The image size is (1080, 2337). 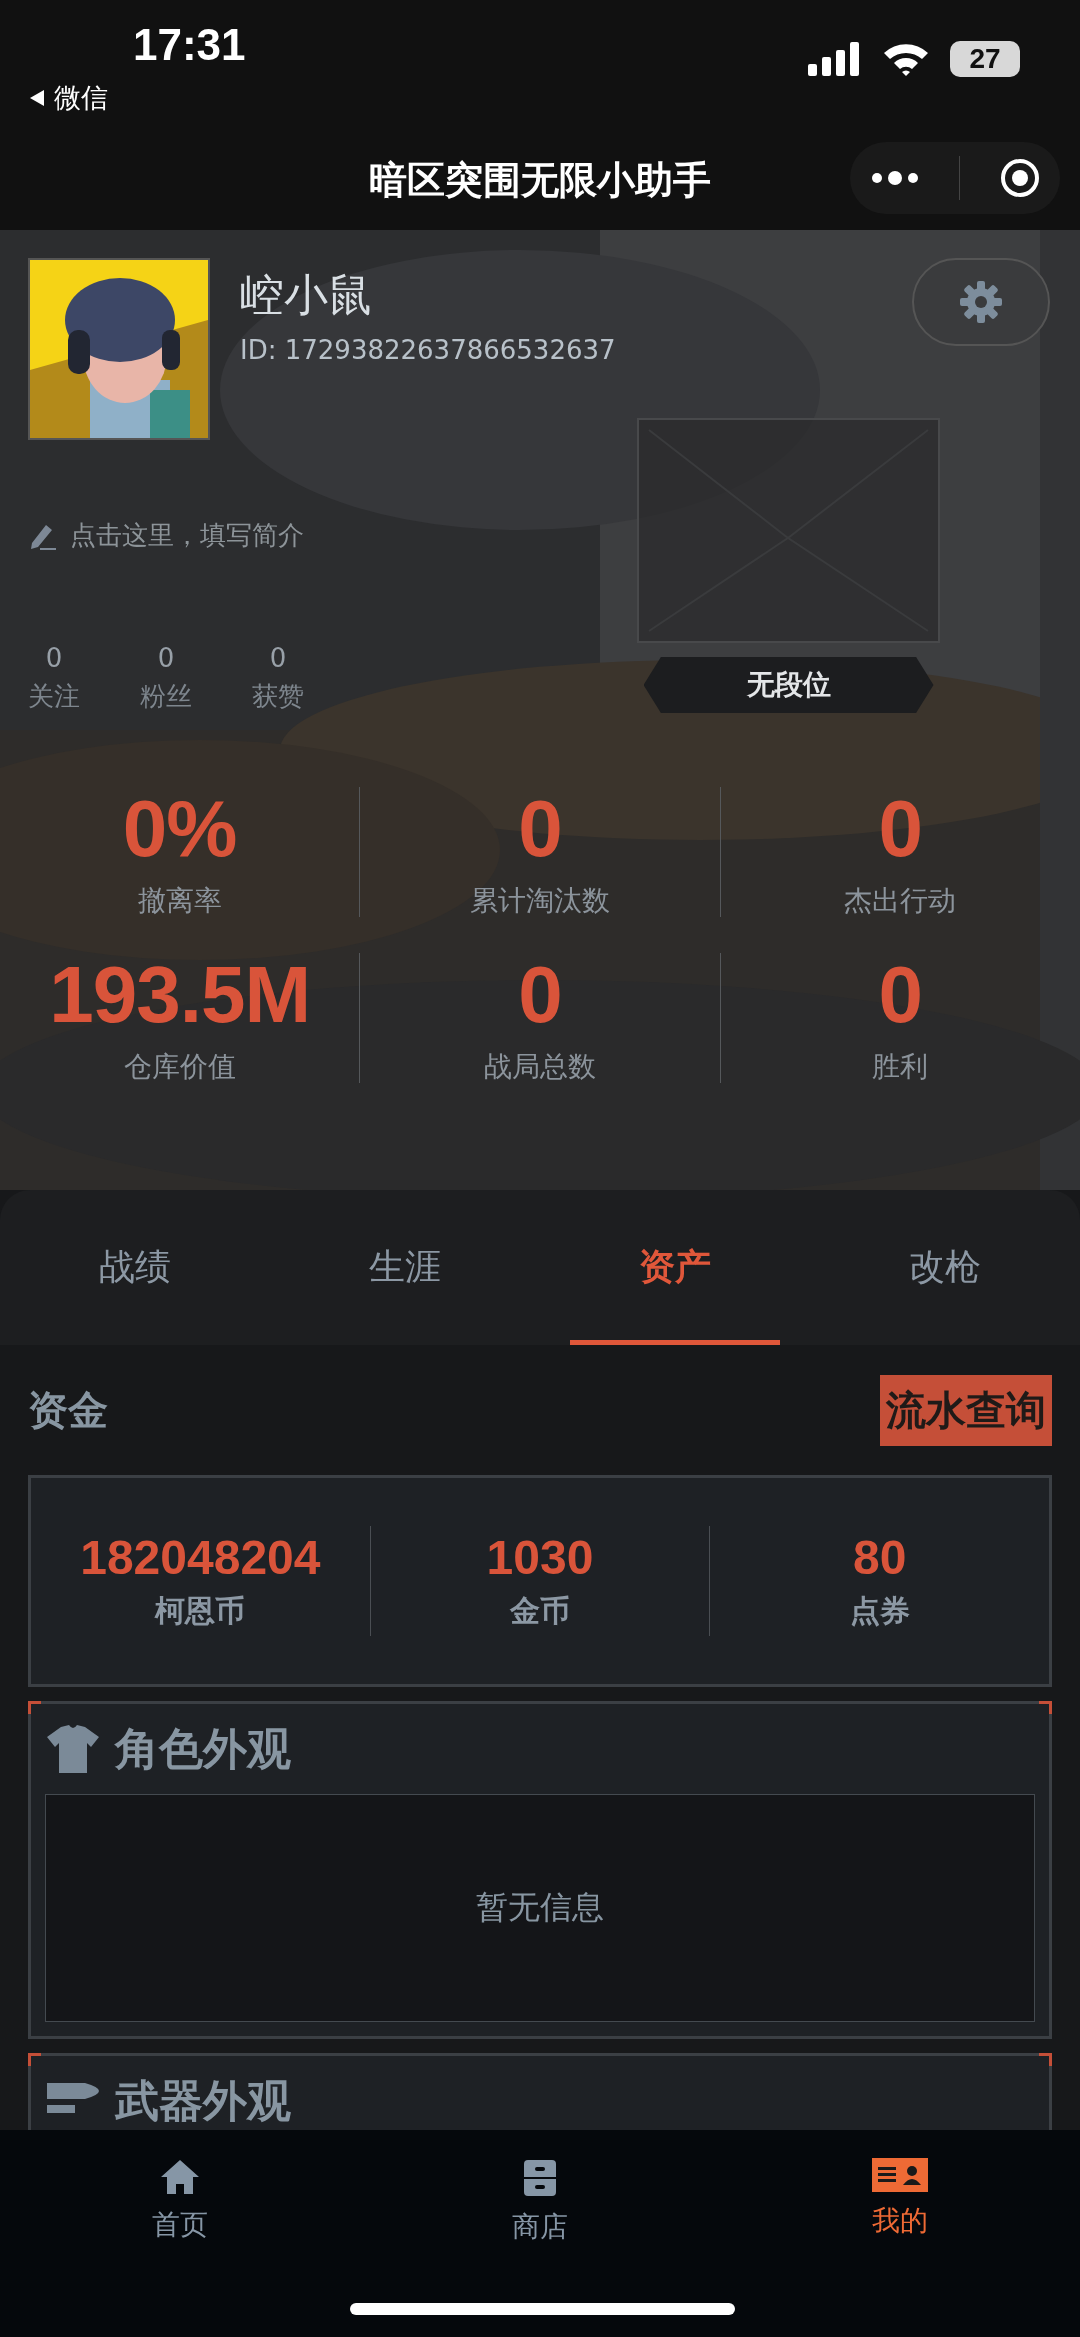 I want to click on section-title: 角色外观, so click(x=203, y=1748).